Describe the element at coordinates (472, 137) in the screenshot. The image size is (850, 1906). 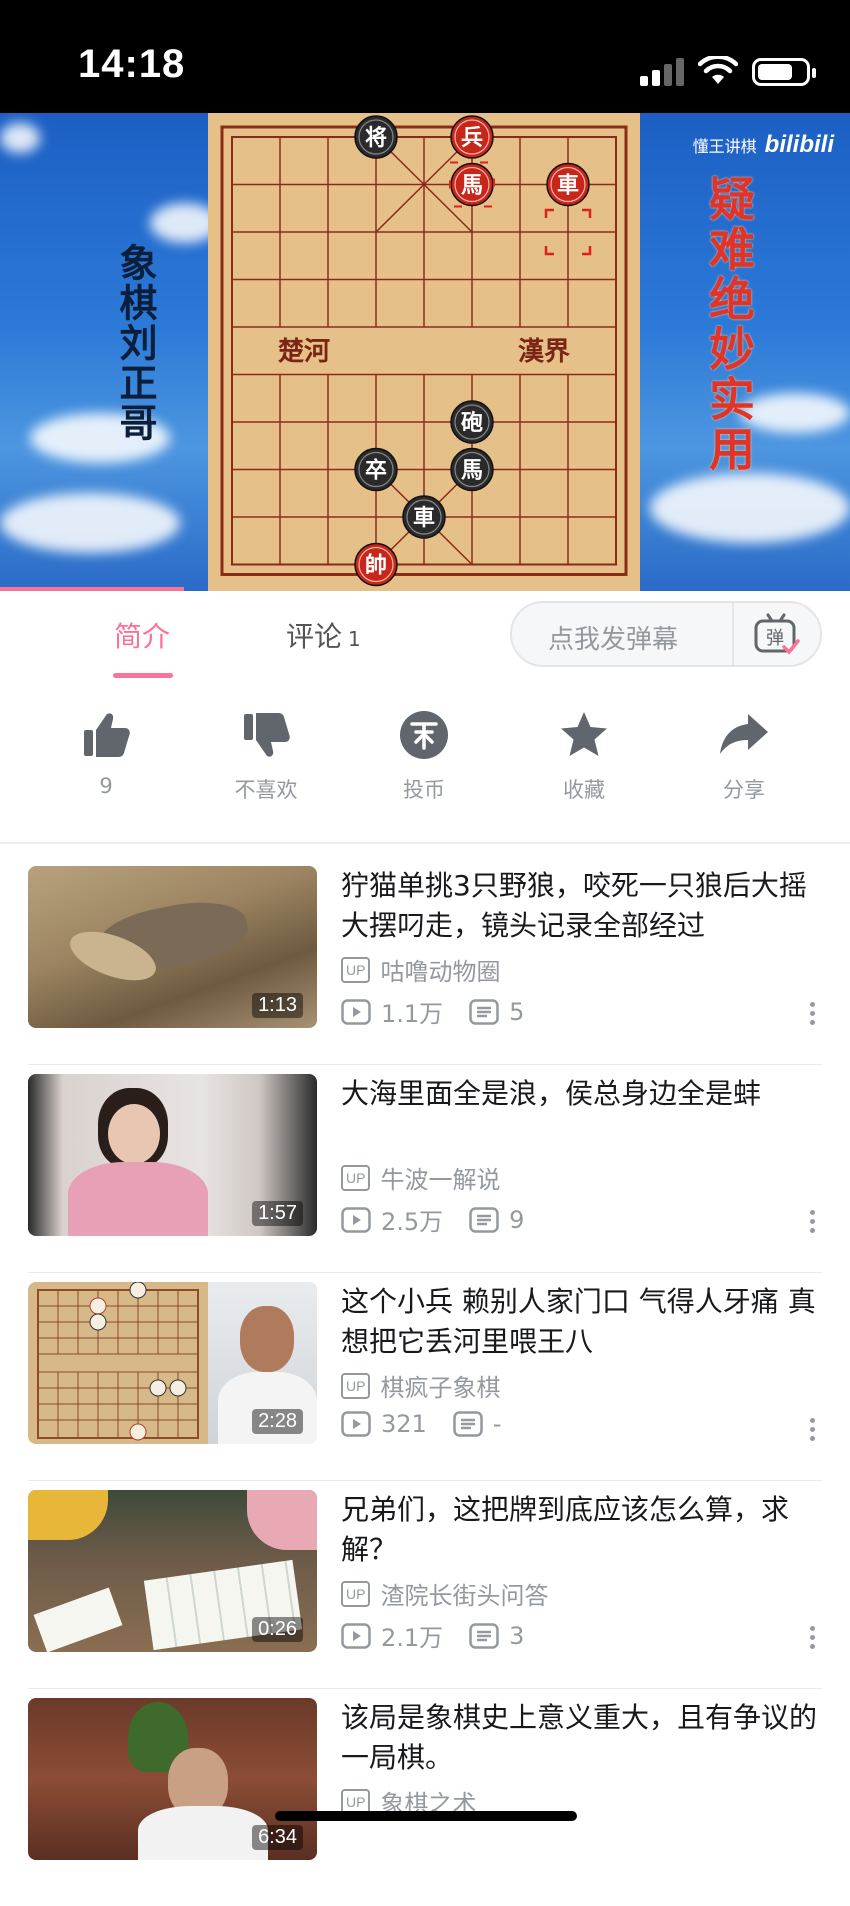
I see `chess-piece: 兵` at that location.